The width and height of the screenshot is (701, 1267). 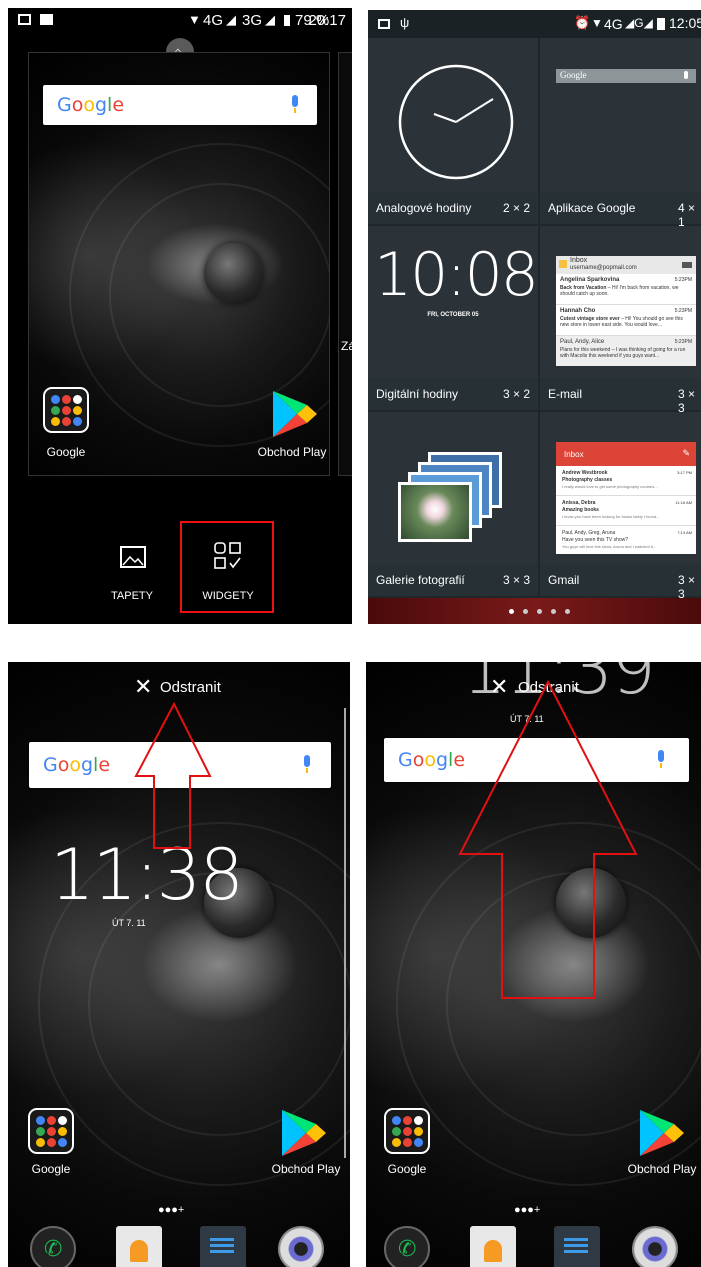 What do you see at coordinates (511, 611) in the screenshot?
I see `page-dot-active` at bounding box center [511, 611].